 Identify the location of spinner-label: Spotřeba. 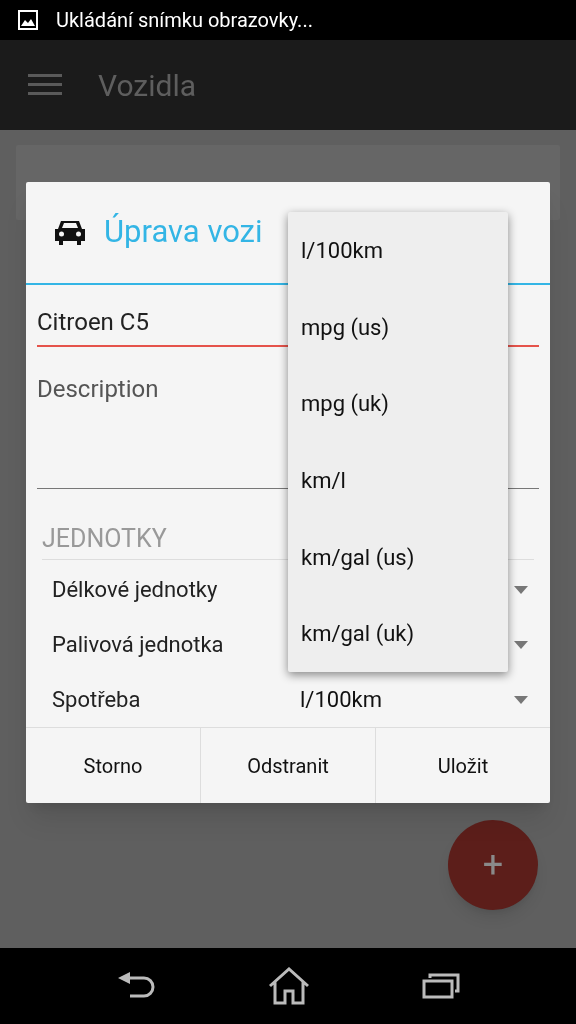
(97, 700).